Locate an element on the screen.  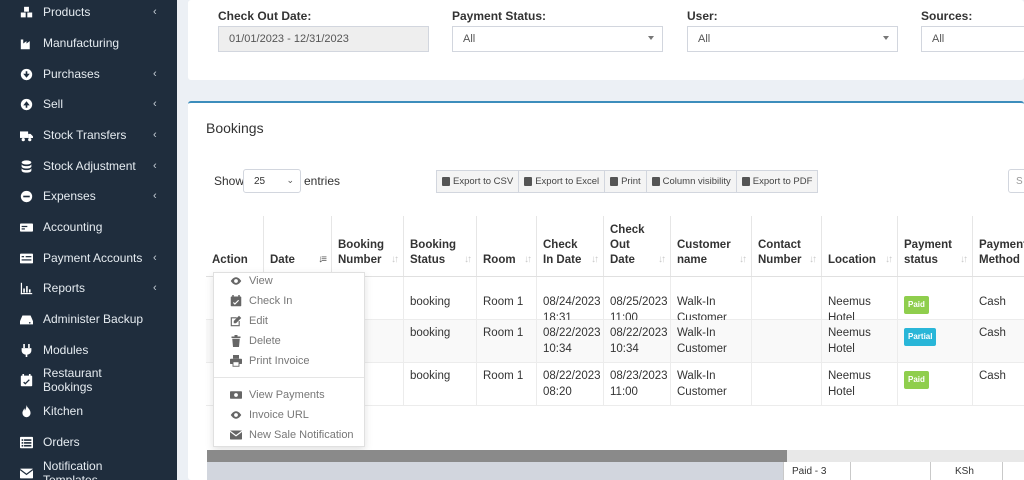
column-header-contact-number: Contact Number ↓↑ is located at coordinates (787, 246).